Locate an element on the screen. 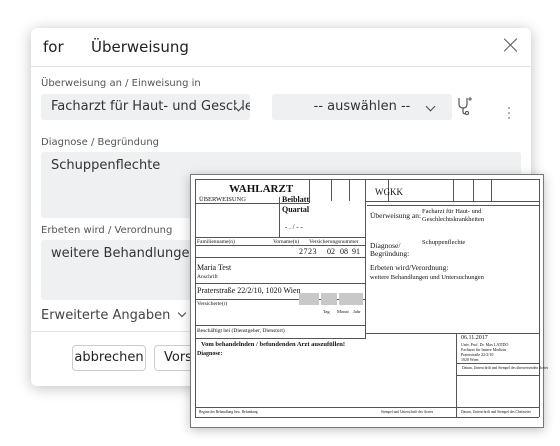 The height and width of the screenshot is (446, 560). form-versicherte: Versicherte(r) is located at coordinates (212, 304).